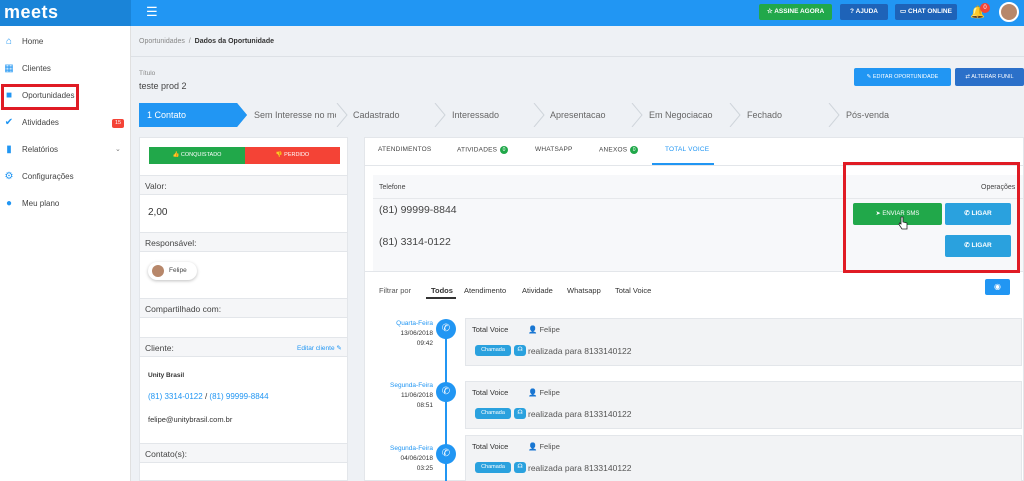 Image resolution: width=1024 pixels, height=481 pixels. I want to click on menu-icon: ☰, so click(152, 12).